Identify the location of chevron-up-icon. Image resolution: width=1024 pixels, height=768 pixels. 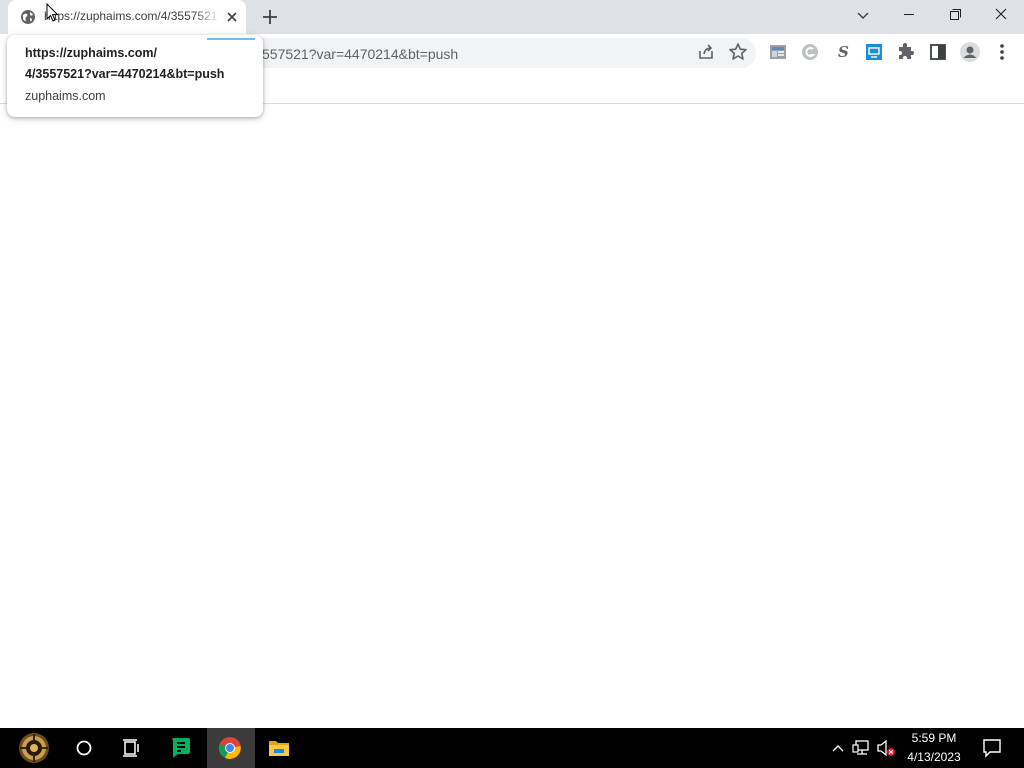
(838, 748).